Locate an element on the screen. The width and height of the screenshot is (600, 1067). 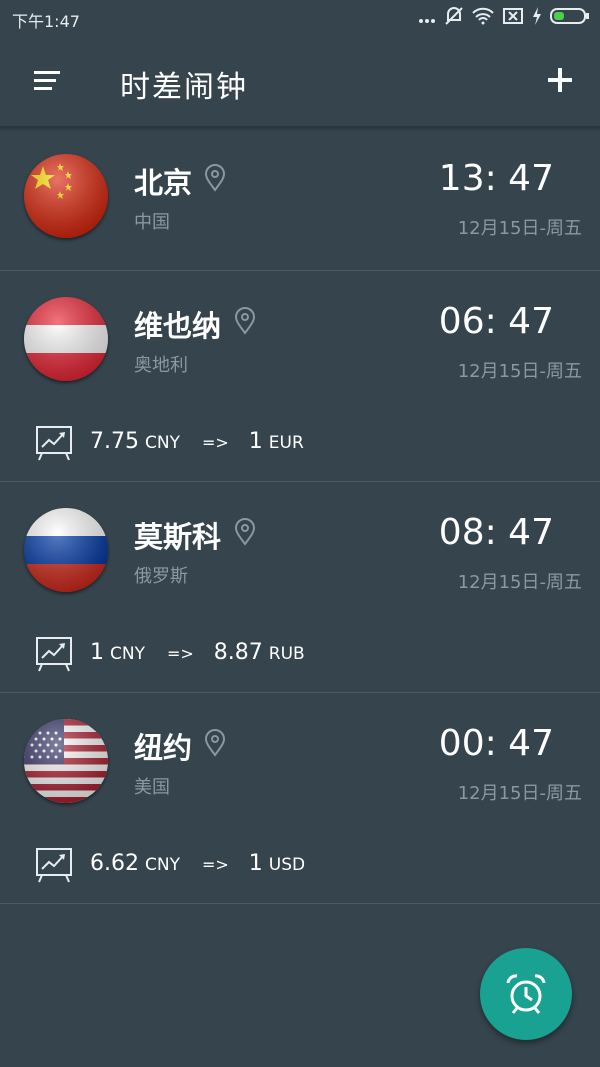
city-name: 莫斯科 is located at coordinates (178, 537).